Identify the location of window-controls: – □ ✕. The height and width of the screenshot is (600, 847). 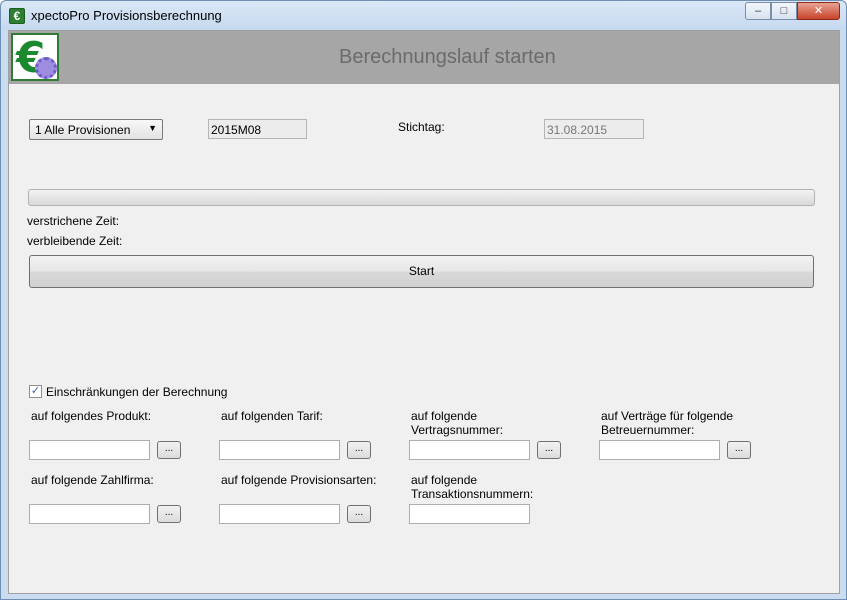
(792, 11).